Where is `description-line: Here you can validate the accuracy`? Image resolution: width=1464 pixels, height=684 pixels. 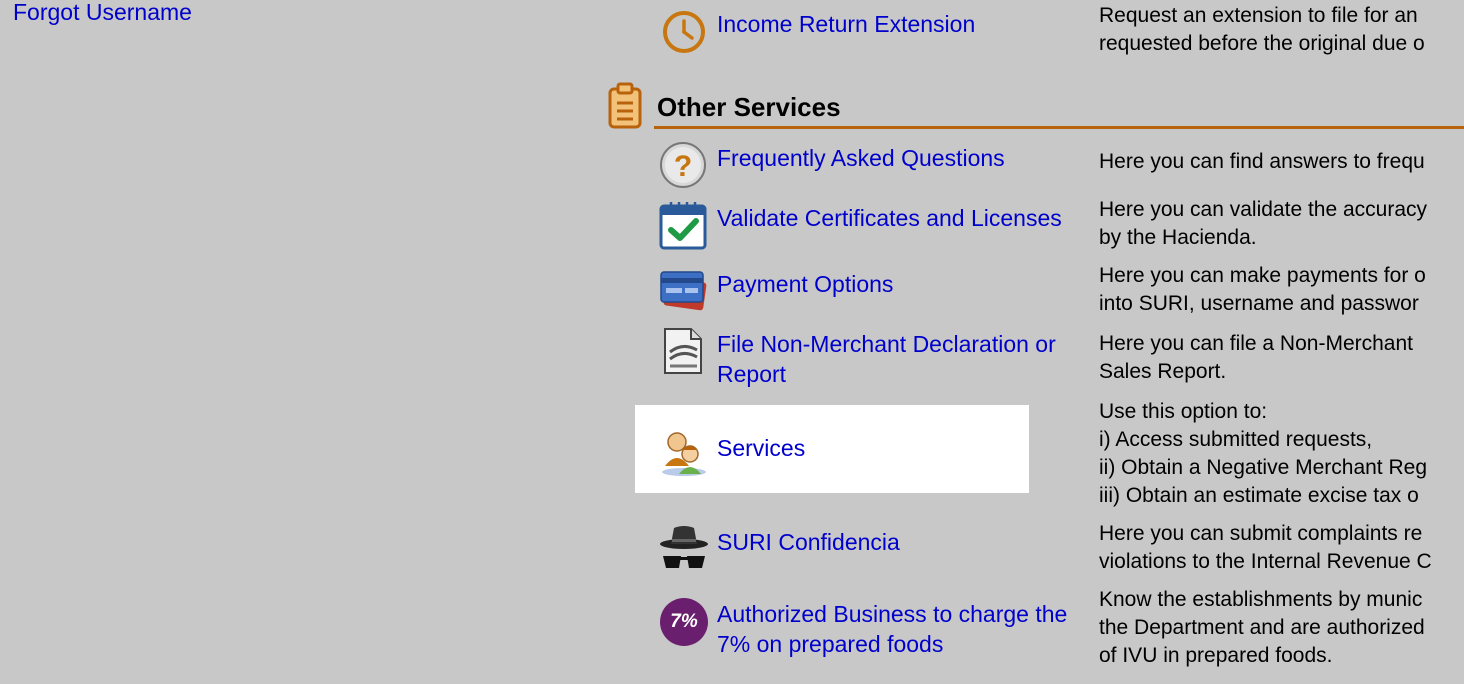
description-line: Here you can validate the accuracy is located at coordinates (1263, 209).